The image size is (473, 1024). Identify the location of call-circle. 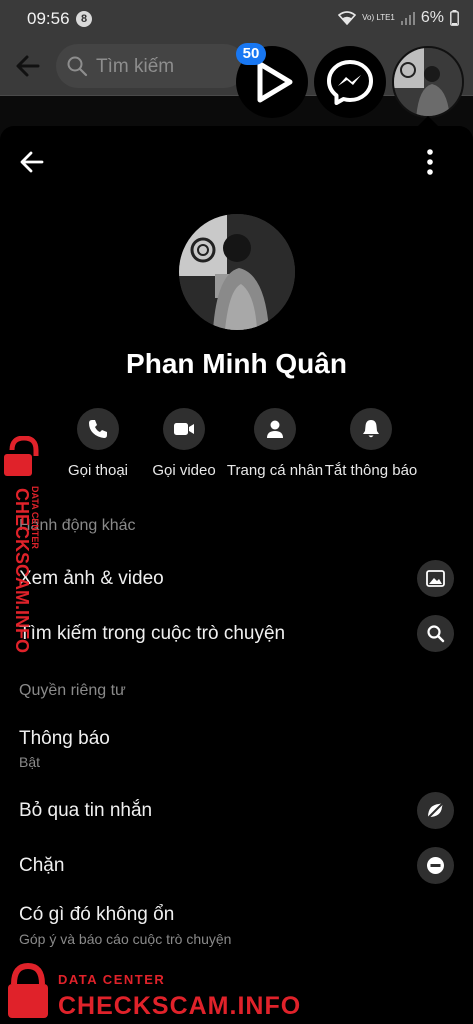
(98, 429).